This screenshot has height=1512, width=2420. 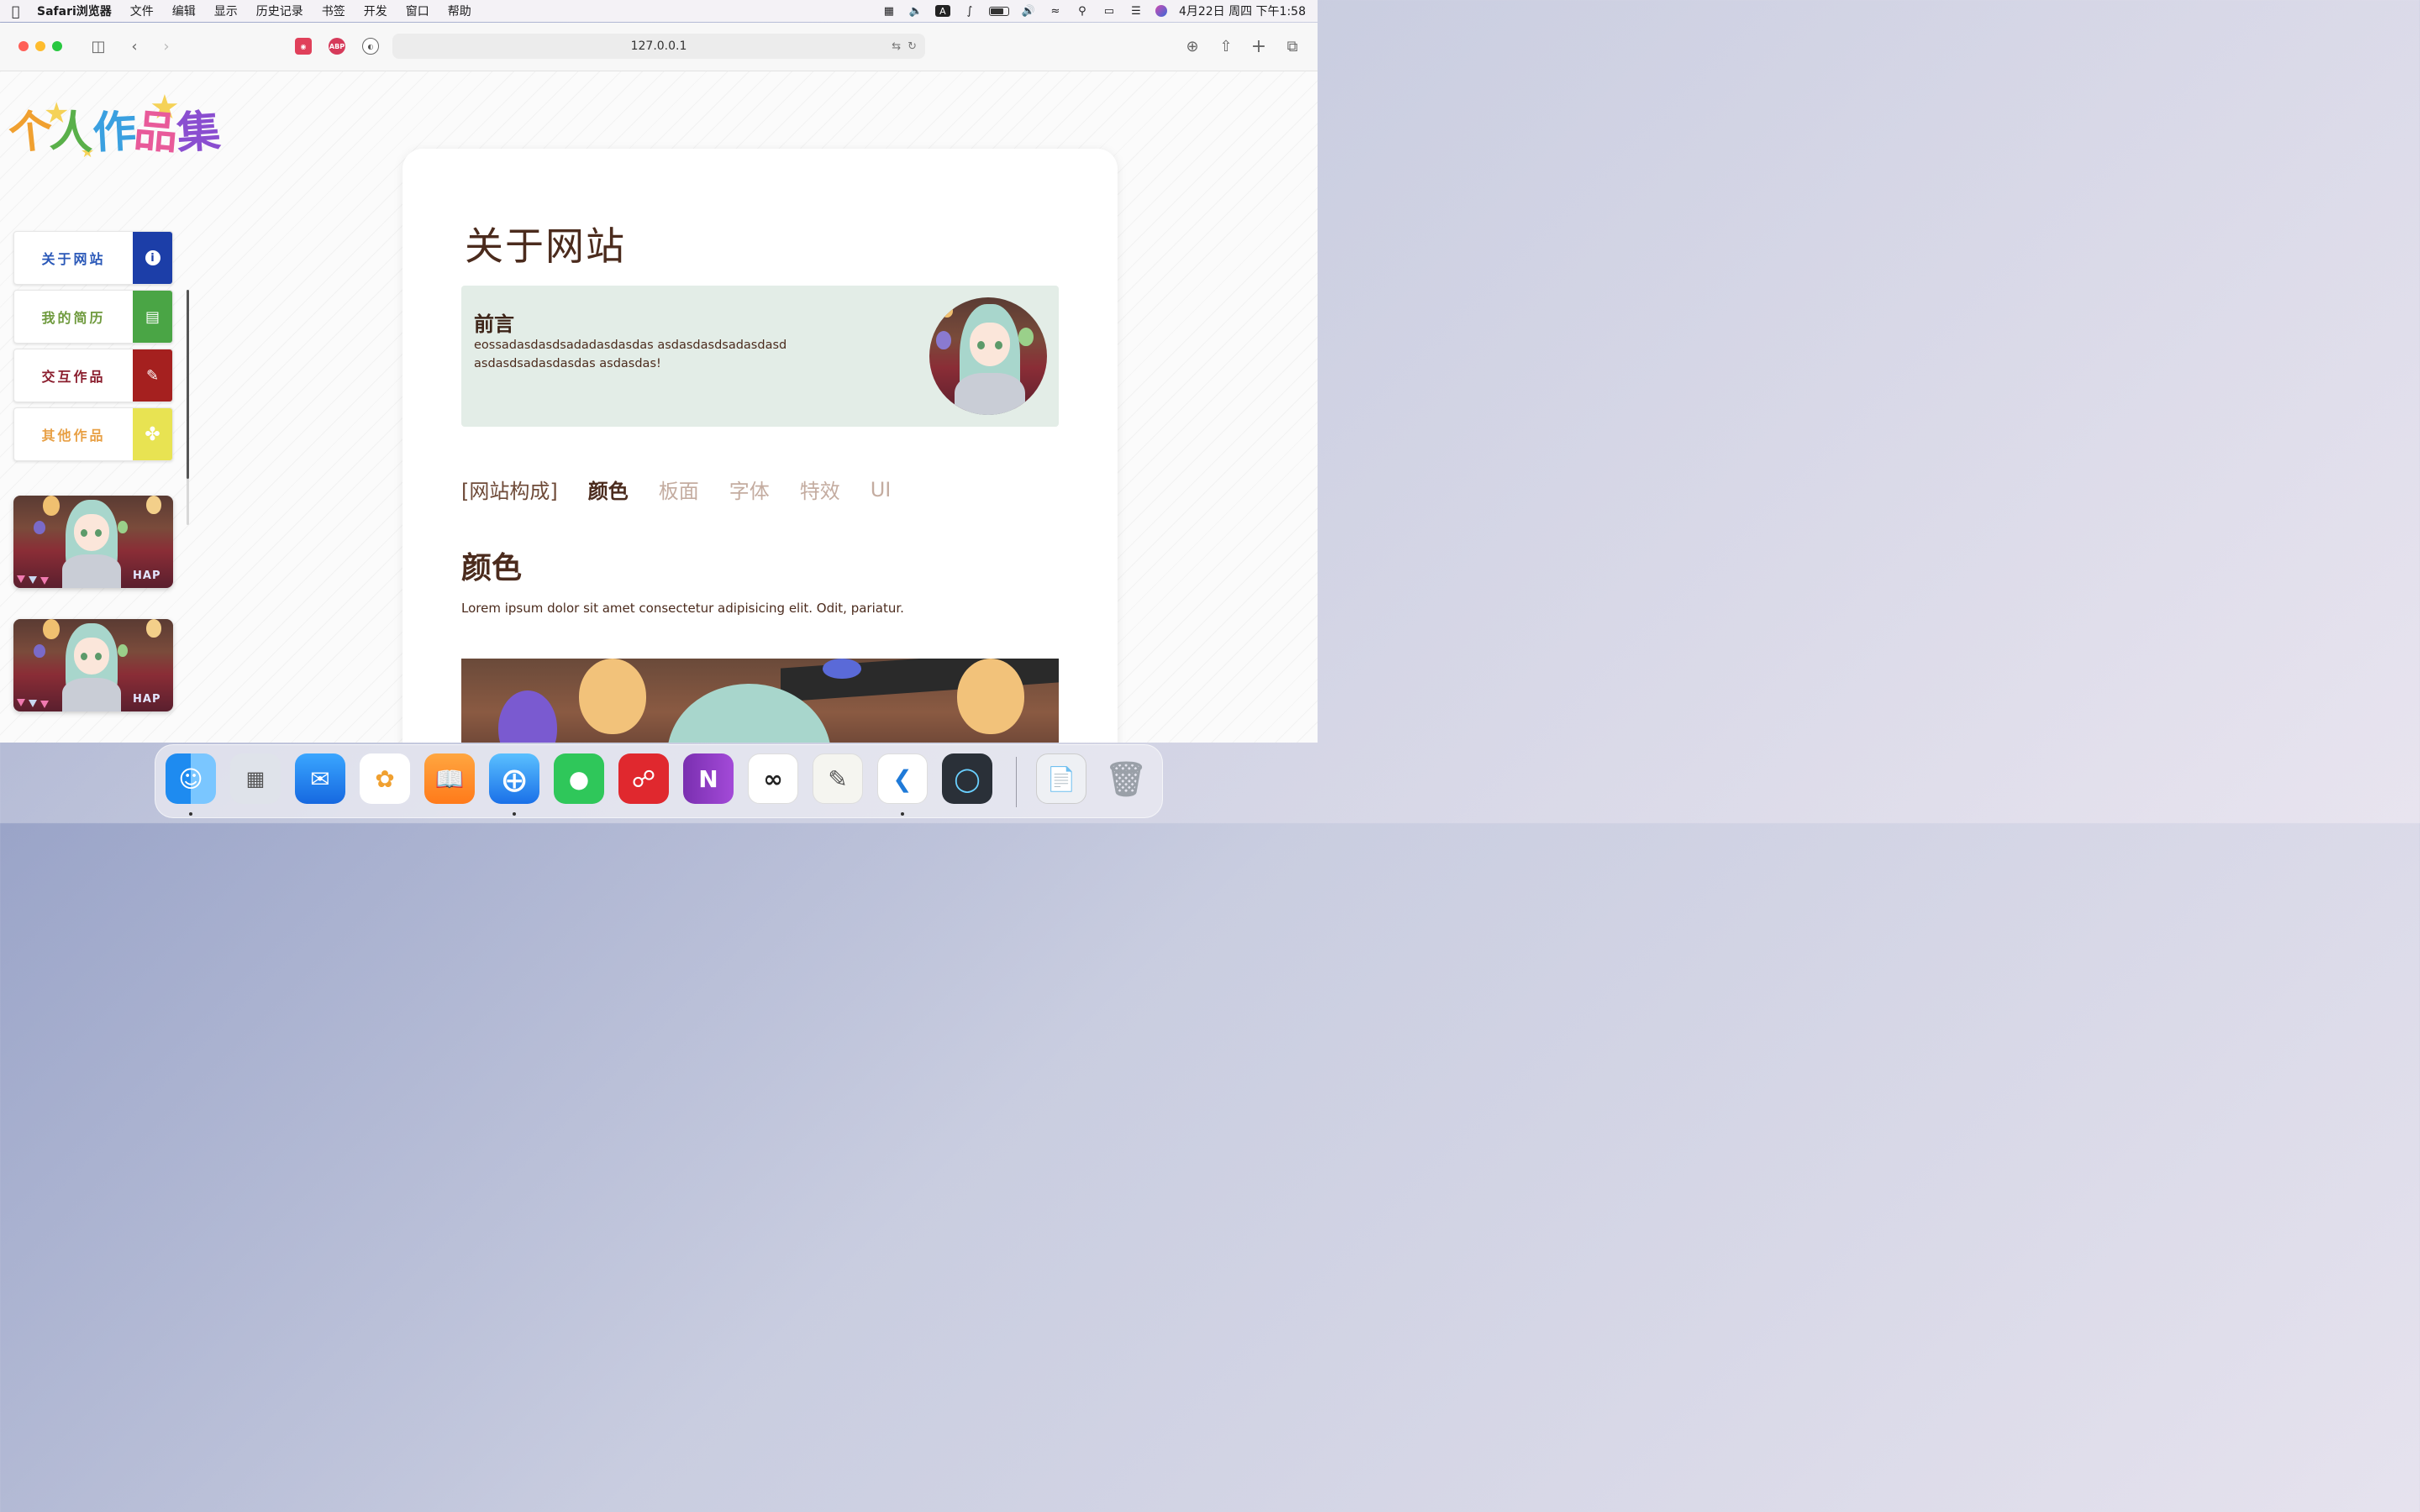 I want to click on tab-font: 字体, so click(x=749, y=489).